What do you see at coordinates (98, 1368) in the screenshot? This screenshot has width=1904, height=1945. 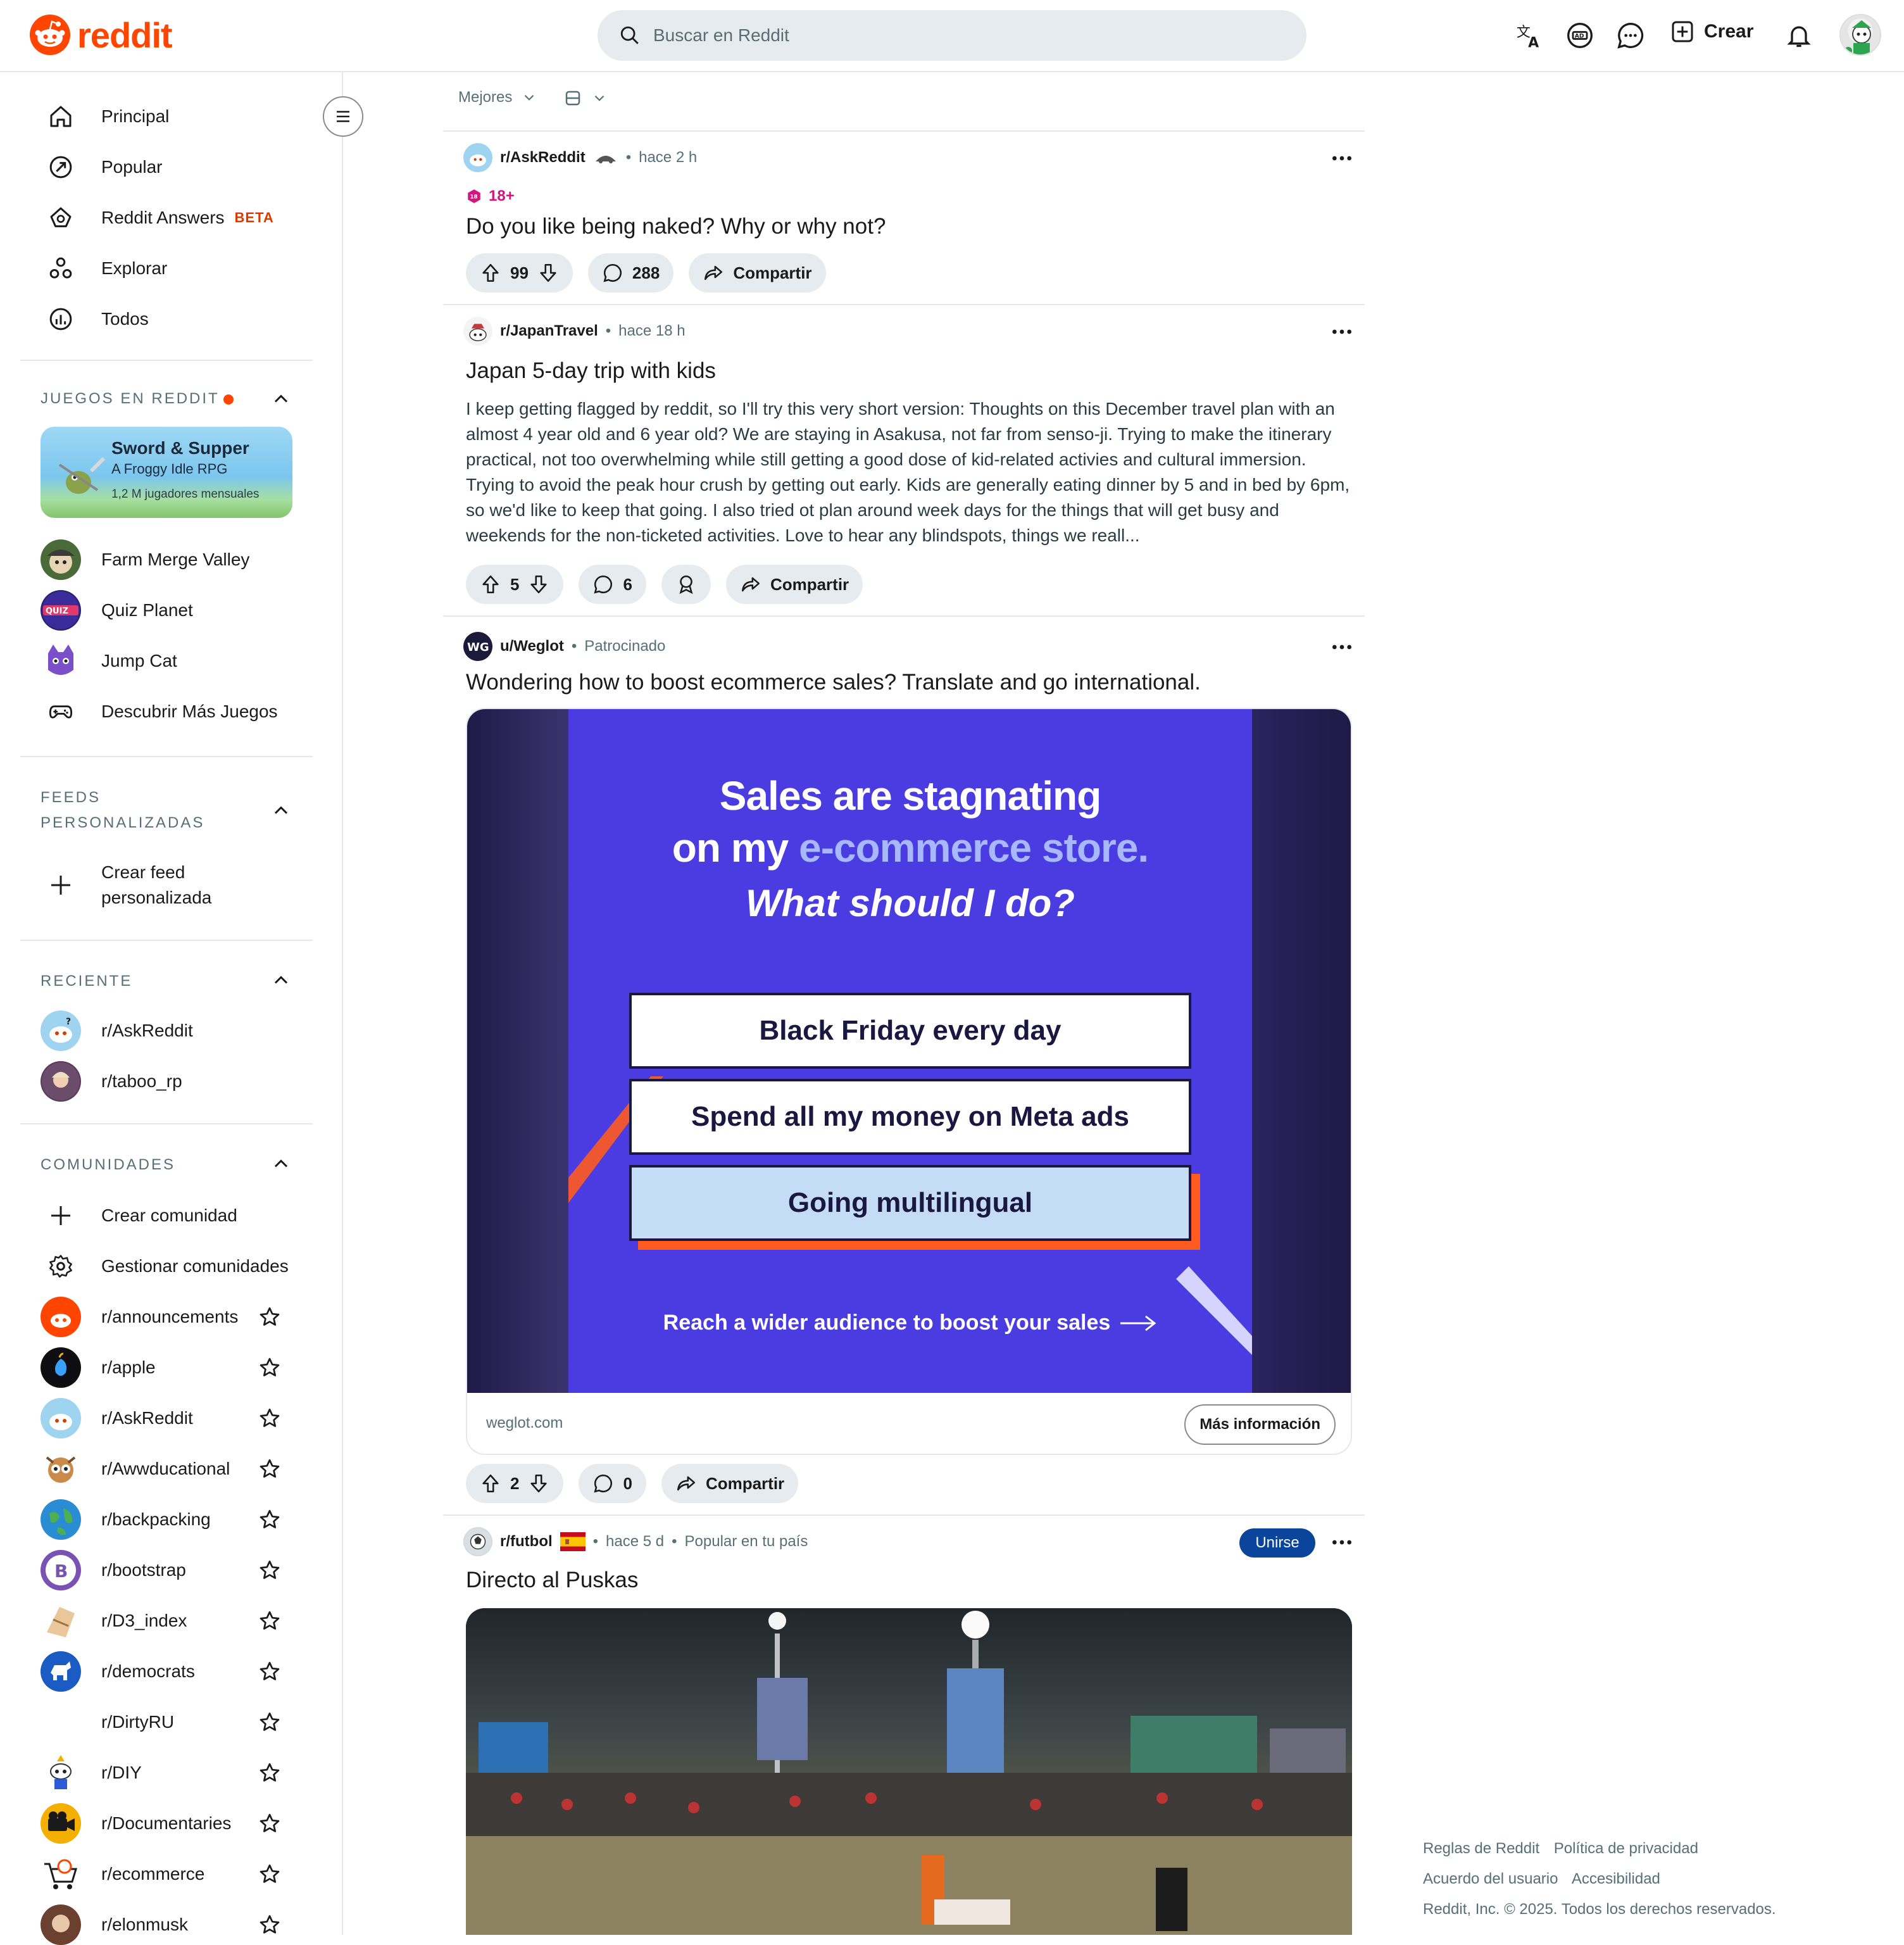 I see `community-item: r/apple` at bounding box center [98, 1368].